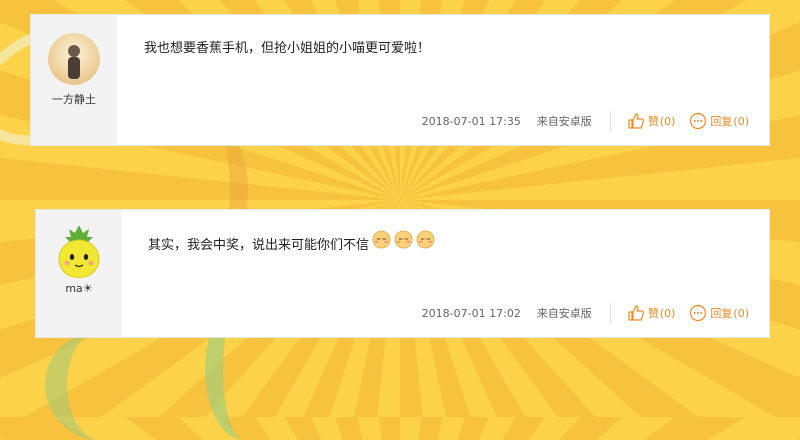  I want to click on comment-text: 其实，我会中奖，说出来可能你们不信, so click(291, 239).